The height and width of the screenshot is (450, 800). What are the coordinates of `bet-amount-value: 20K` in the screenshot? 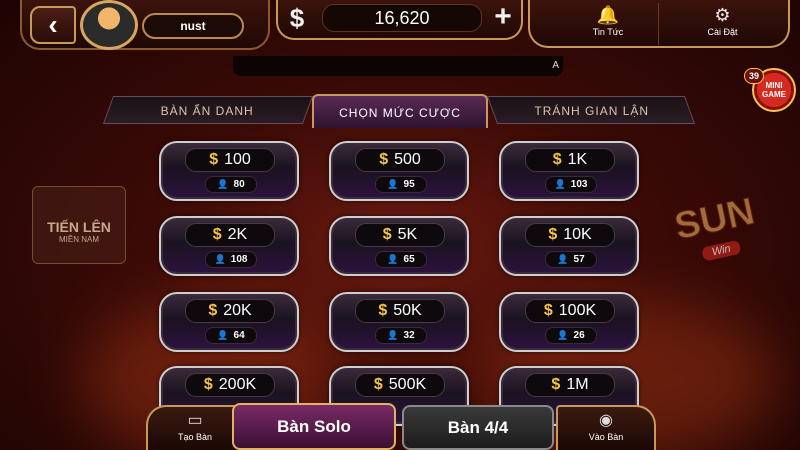 It's located at (237, 310).